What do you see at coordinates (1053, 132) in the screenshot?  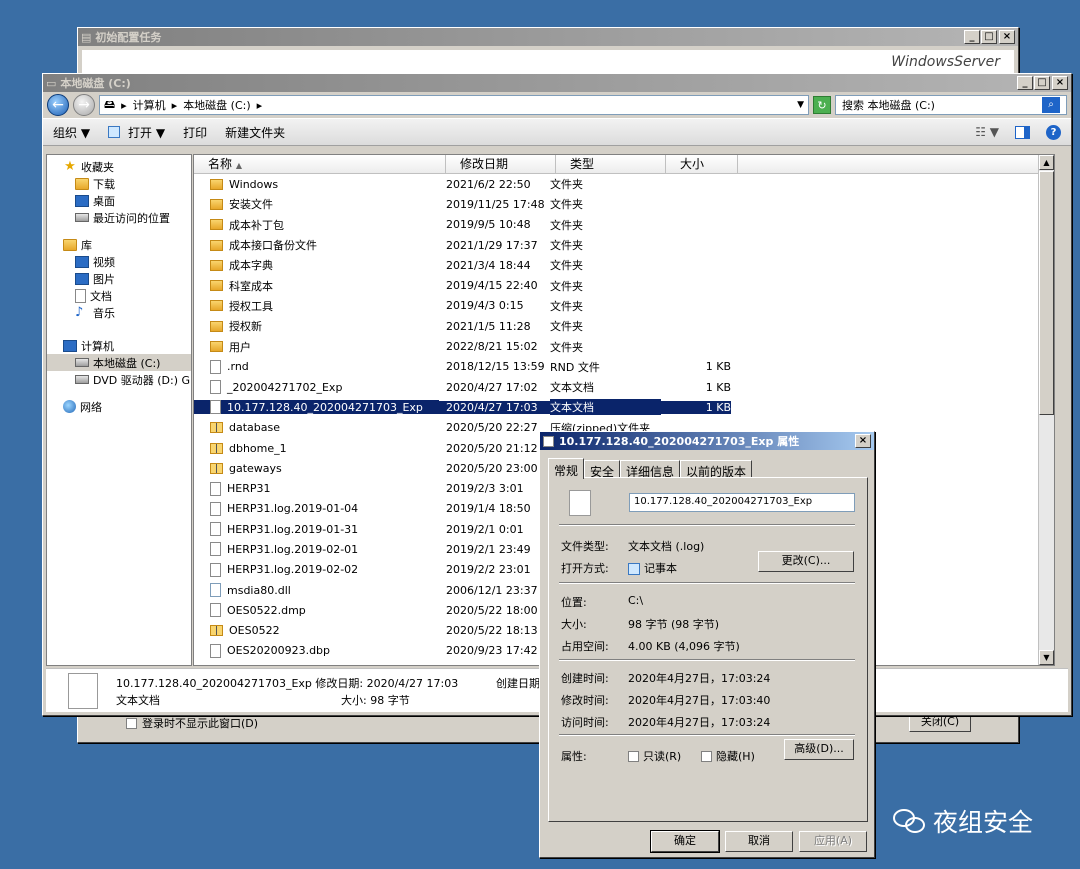 I see `help-icon: ?` at bounding box center [1053, 132].